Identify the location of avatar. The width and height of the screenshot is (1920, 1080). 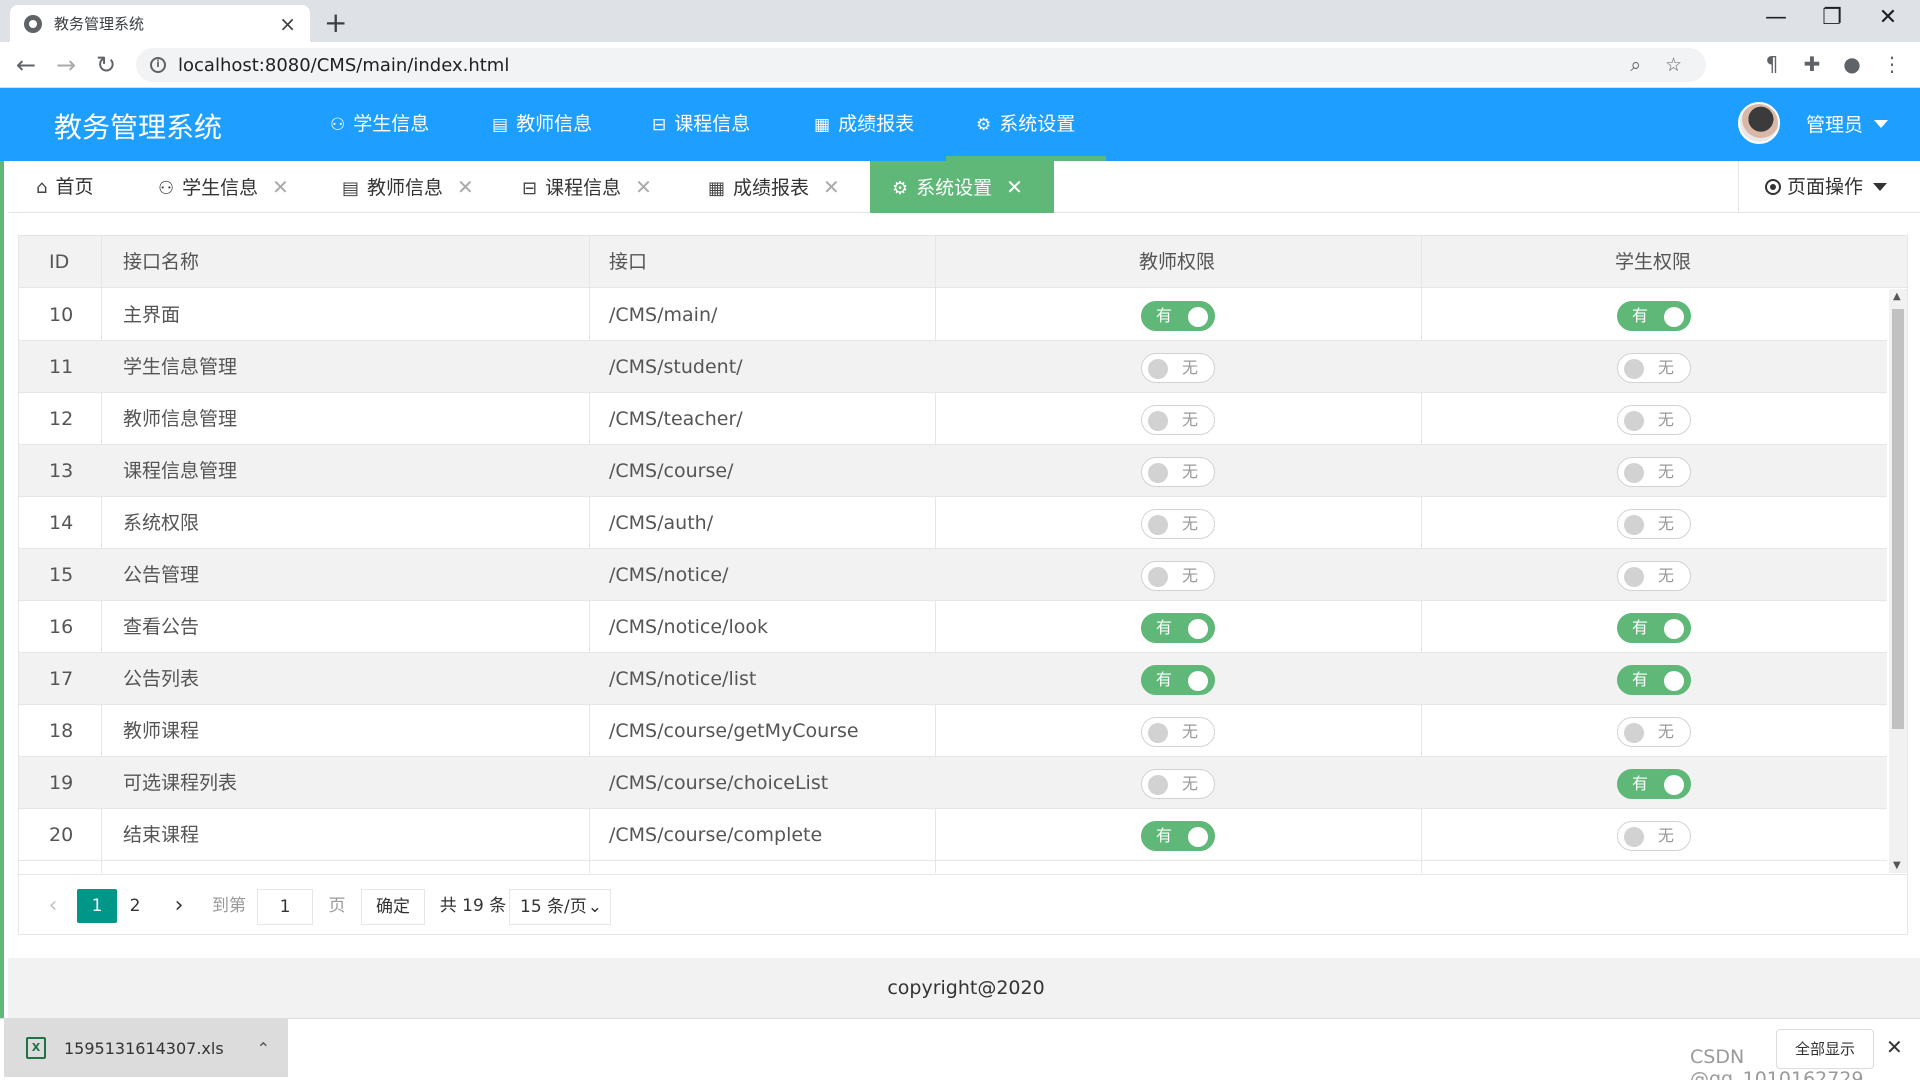
(1759, 123).